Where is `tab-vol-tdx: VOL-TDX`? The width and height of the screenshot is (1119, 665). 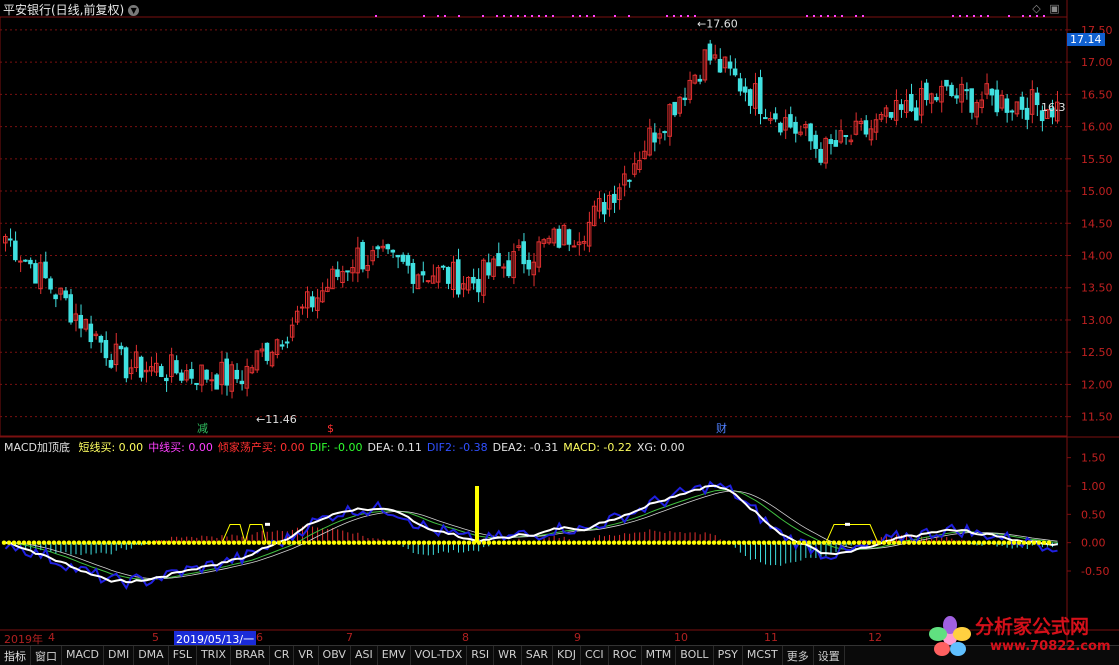
tab-vol-tdx: VOL-TDX is located at coordinates (439, 655).